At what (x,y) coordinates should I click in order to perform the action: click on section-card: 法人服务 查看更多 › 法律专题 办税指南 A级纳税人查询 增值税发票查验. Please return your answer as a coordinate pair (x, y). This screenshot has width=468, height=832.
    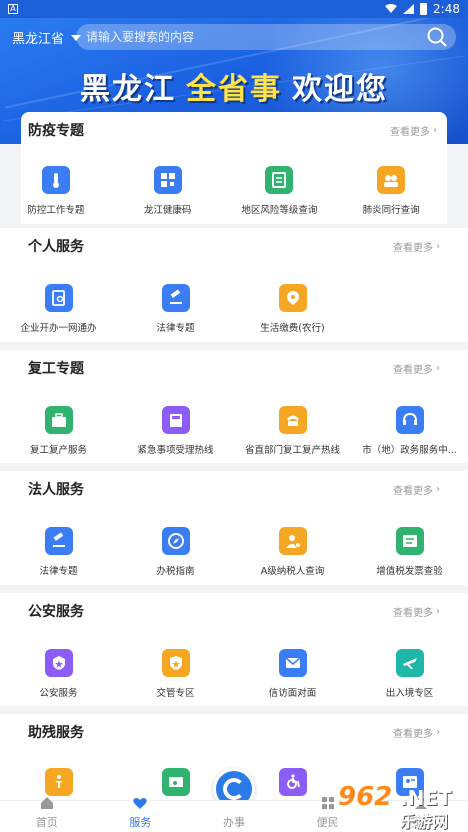
    Looking at the image, I should click on (234, 528).